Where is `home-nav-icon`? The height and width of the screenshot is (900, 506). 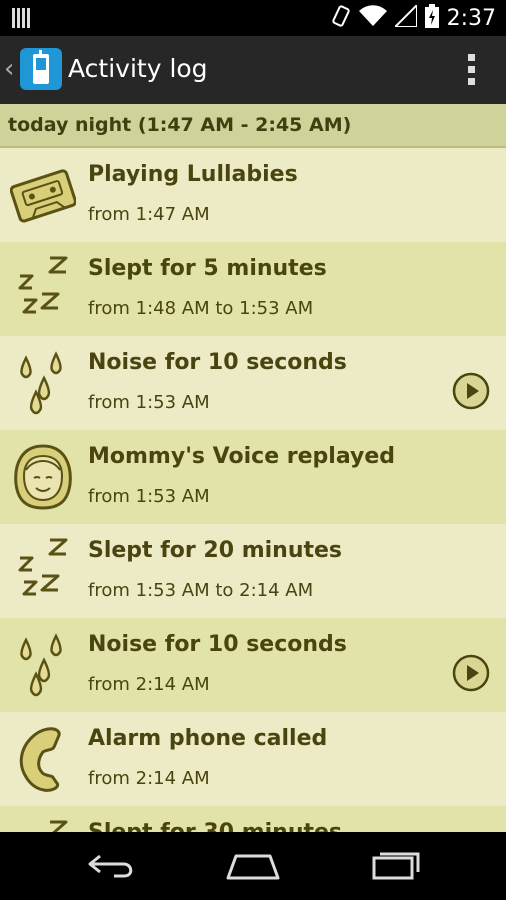 home-nav-icon is located at coordinates (253, 867).